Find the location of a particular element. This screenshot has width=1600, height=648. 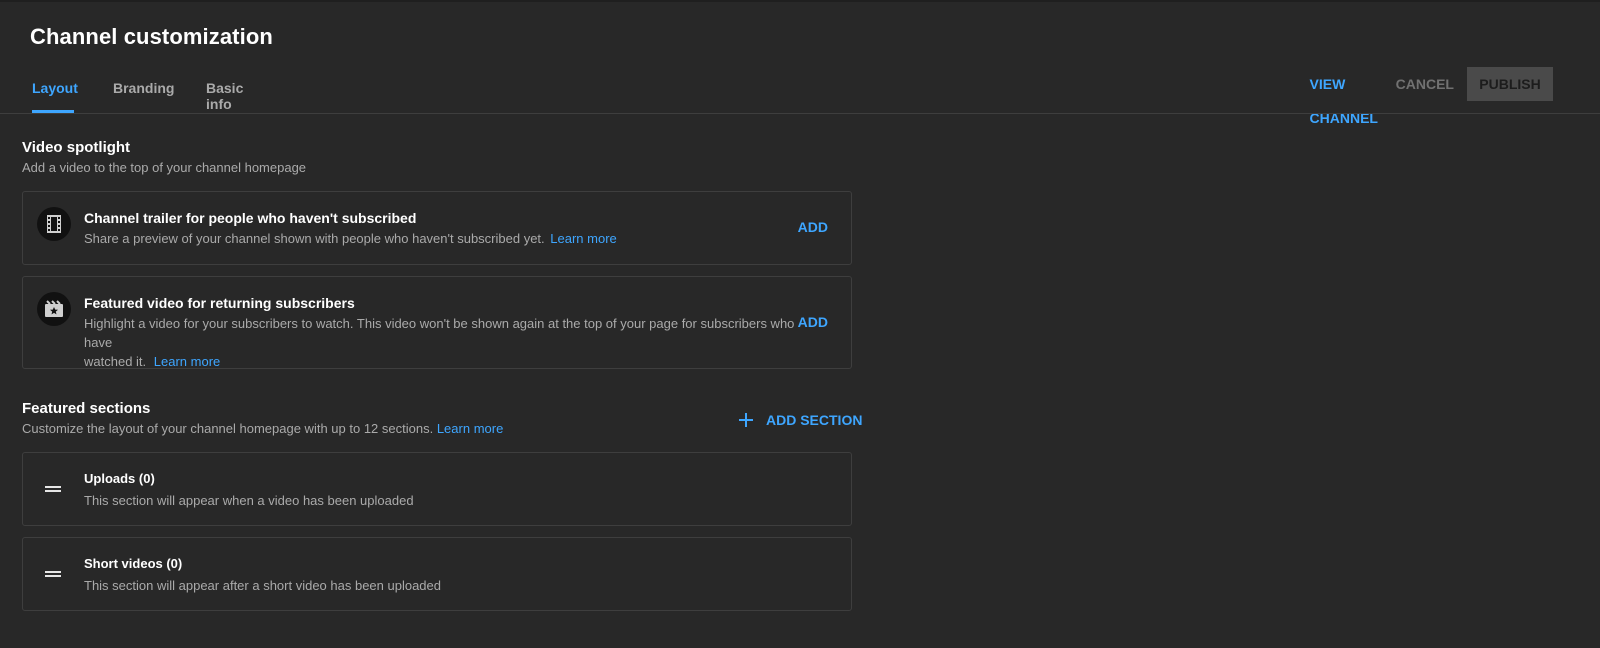

page-title: Channel customization is located at coordinates (151, 36).